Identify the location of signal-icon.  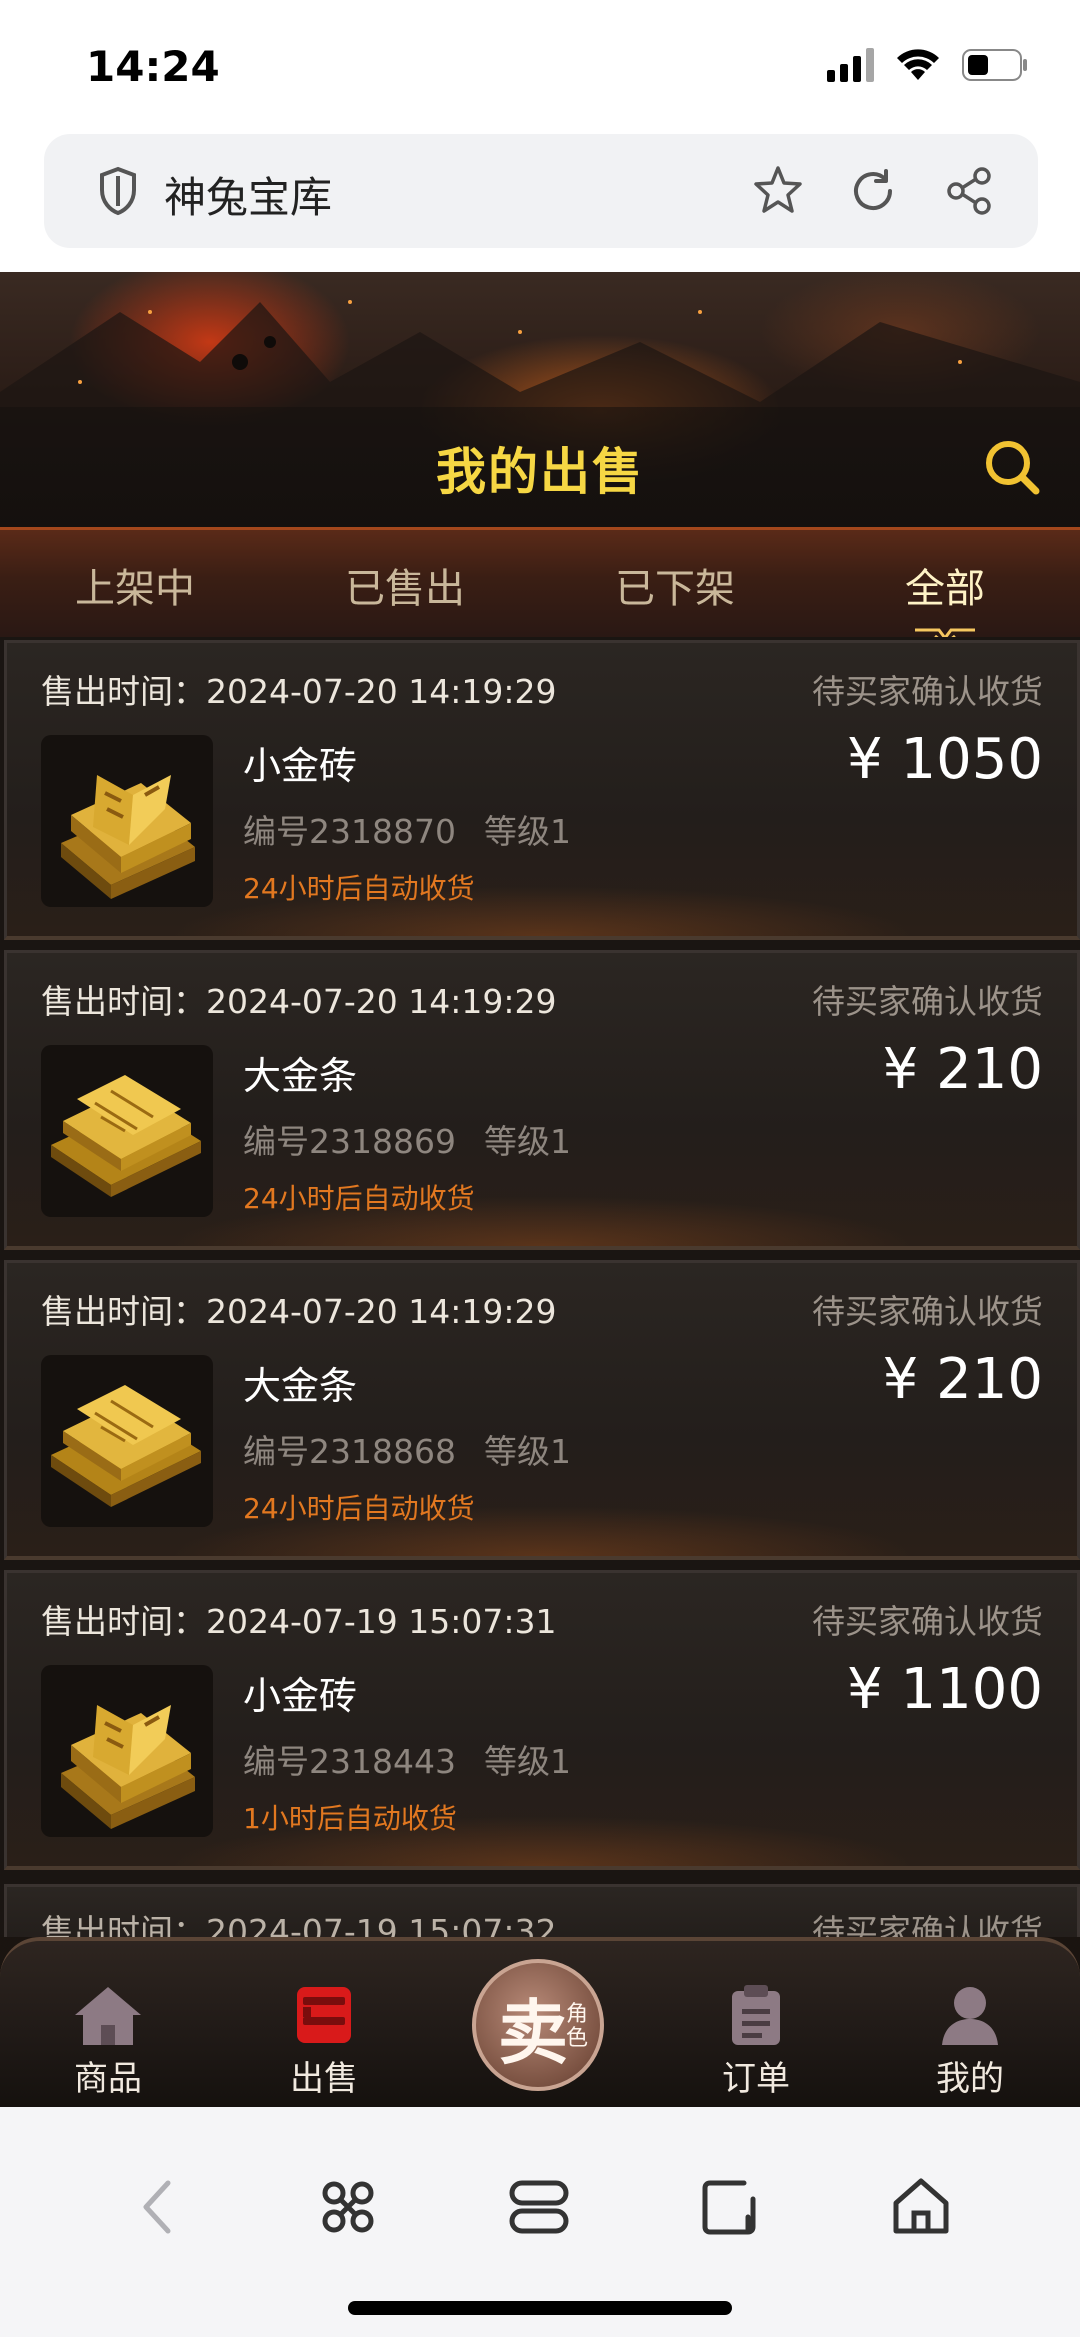
(850, 65).